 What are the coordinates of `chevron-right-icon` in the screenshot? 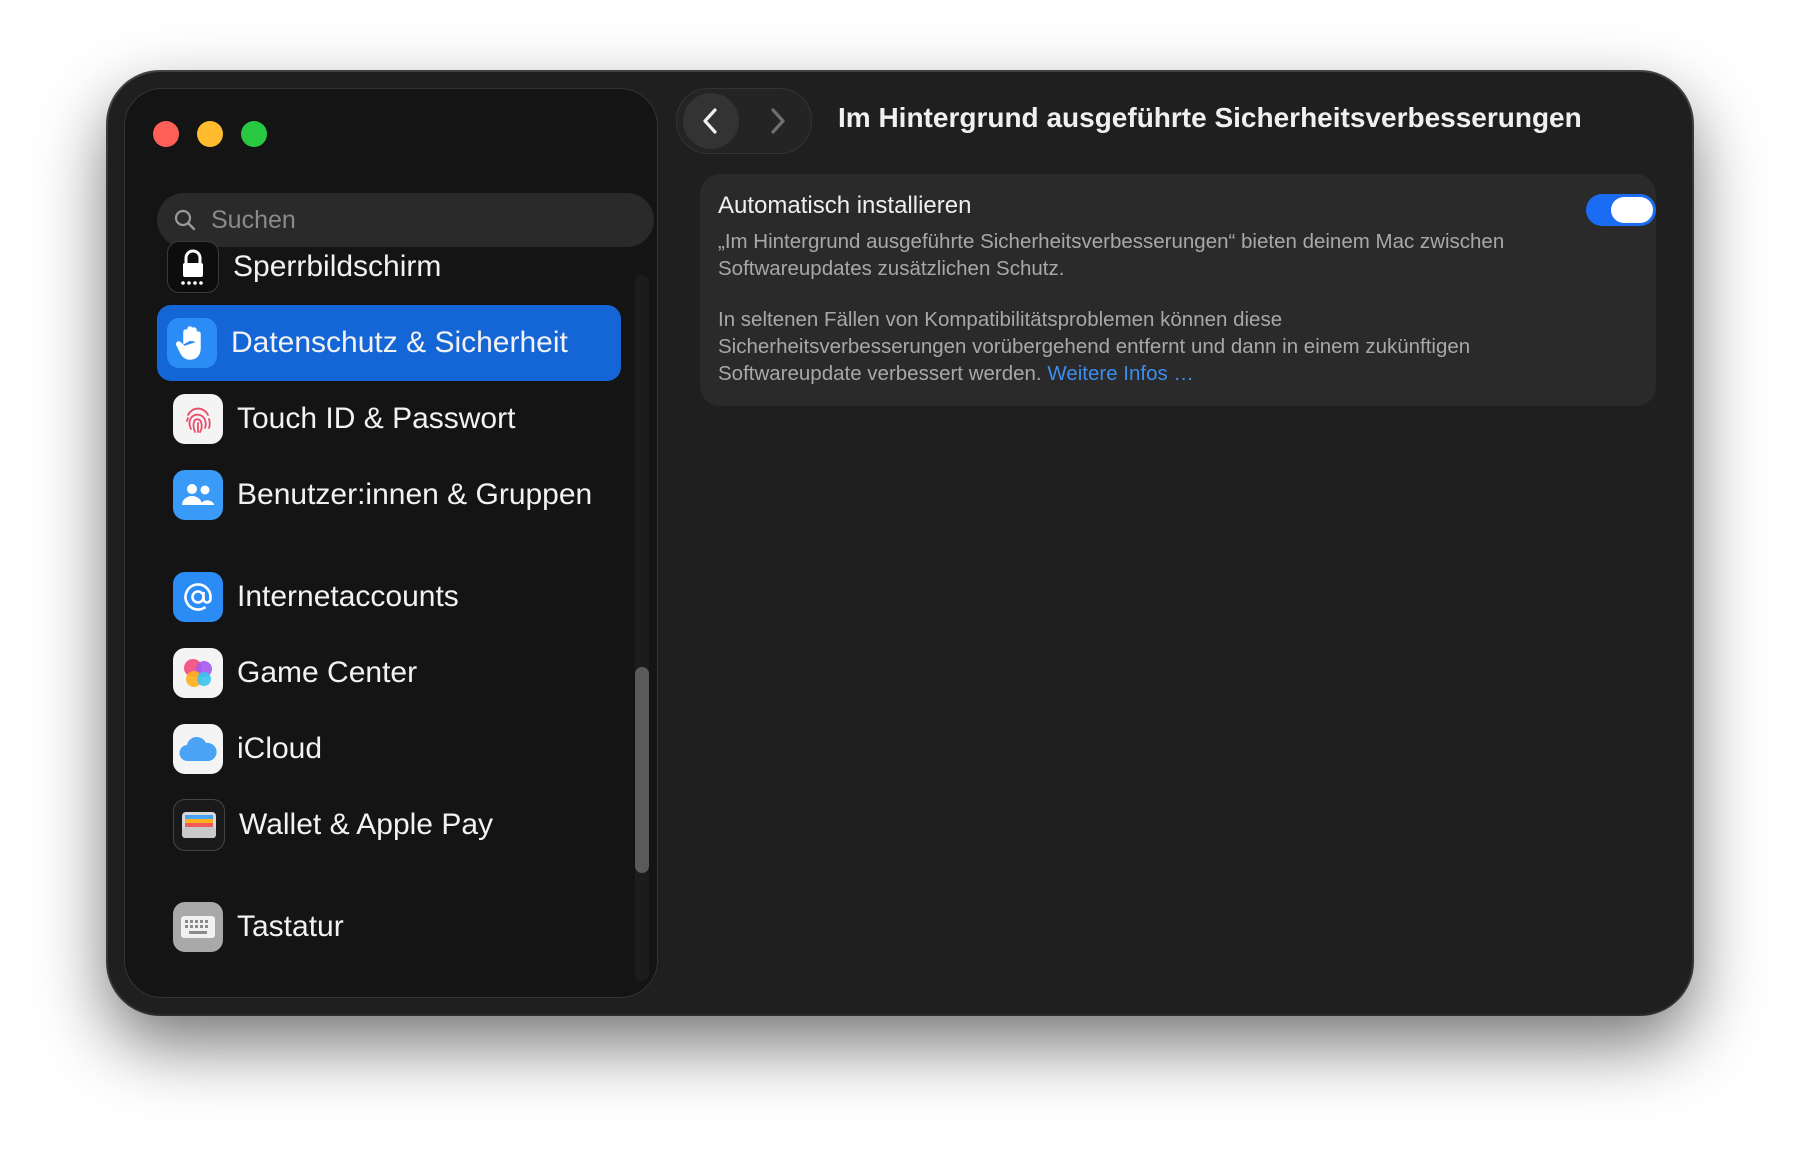 It's located at (778, 121).